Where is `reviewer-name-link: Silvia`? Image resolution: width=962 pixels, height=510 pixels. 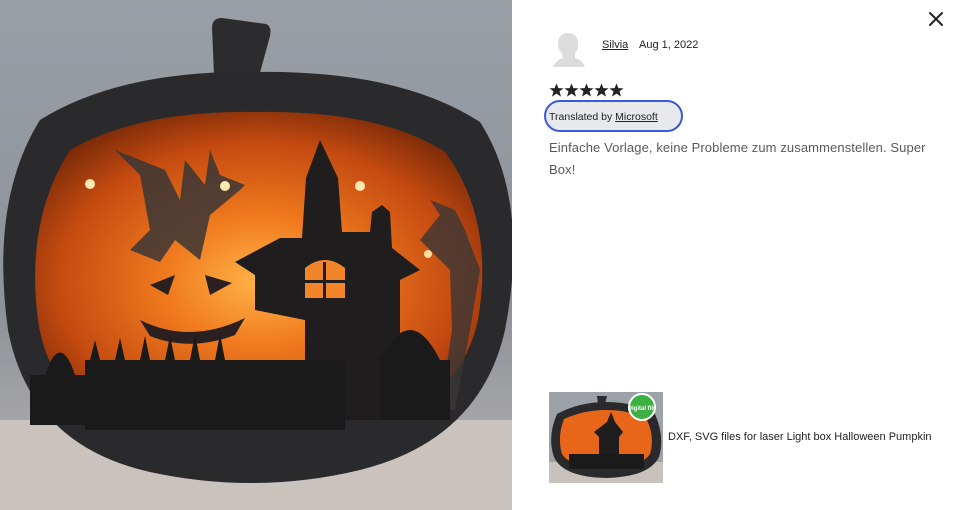 reviewer-name-link: Silvia is located at coordinates (615, 45).